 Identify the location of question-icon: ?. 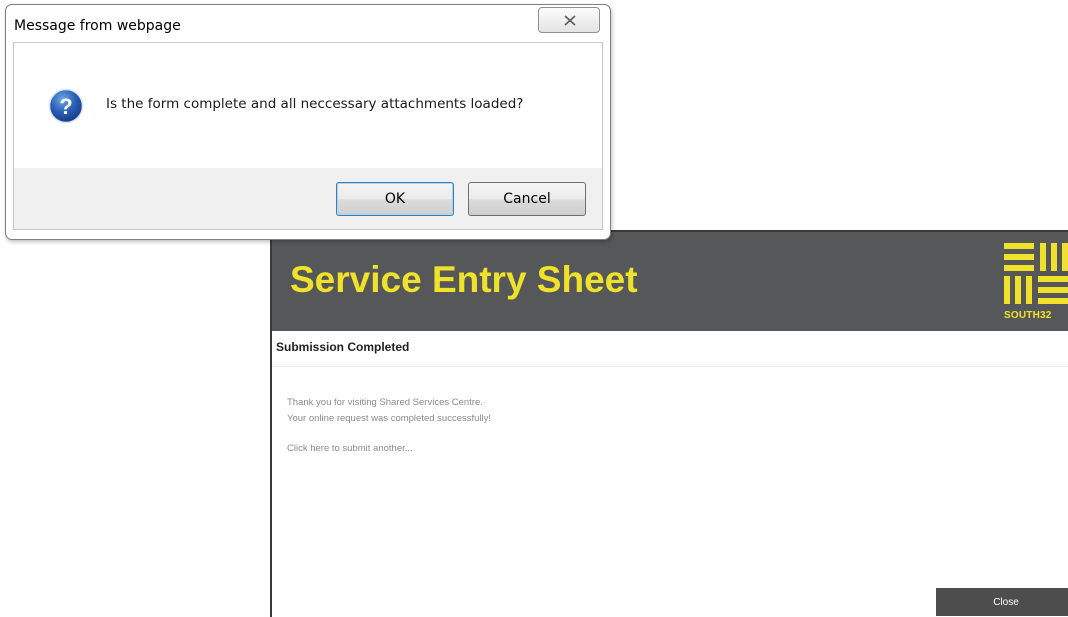
(66, 106).